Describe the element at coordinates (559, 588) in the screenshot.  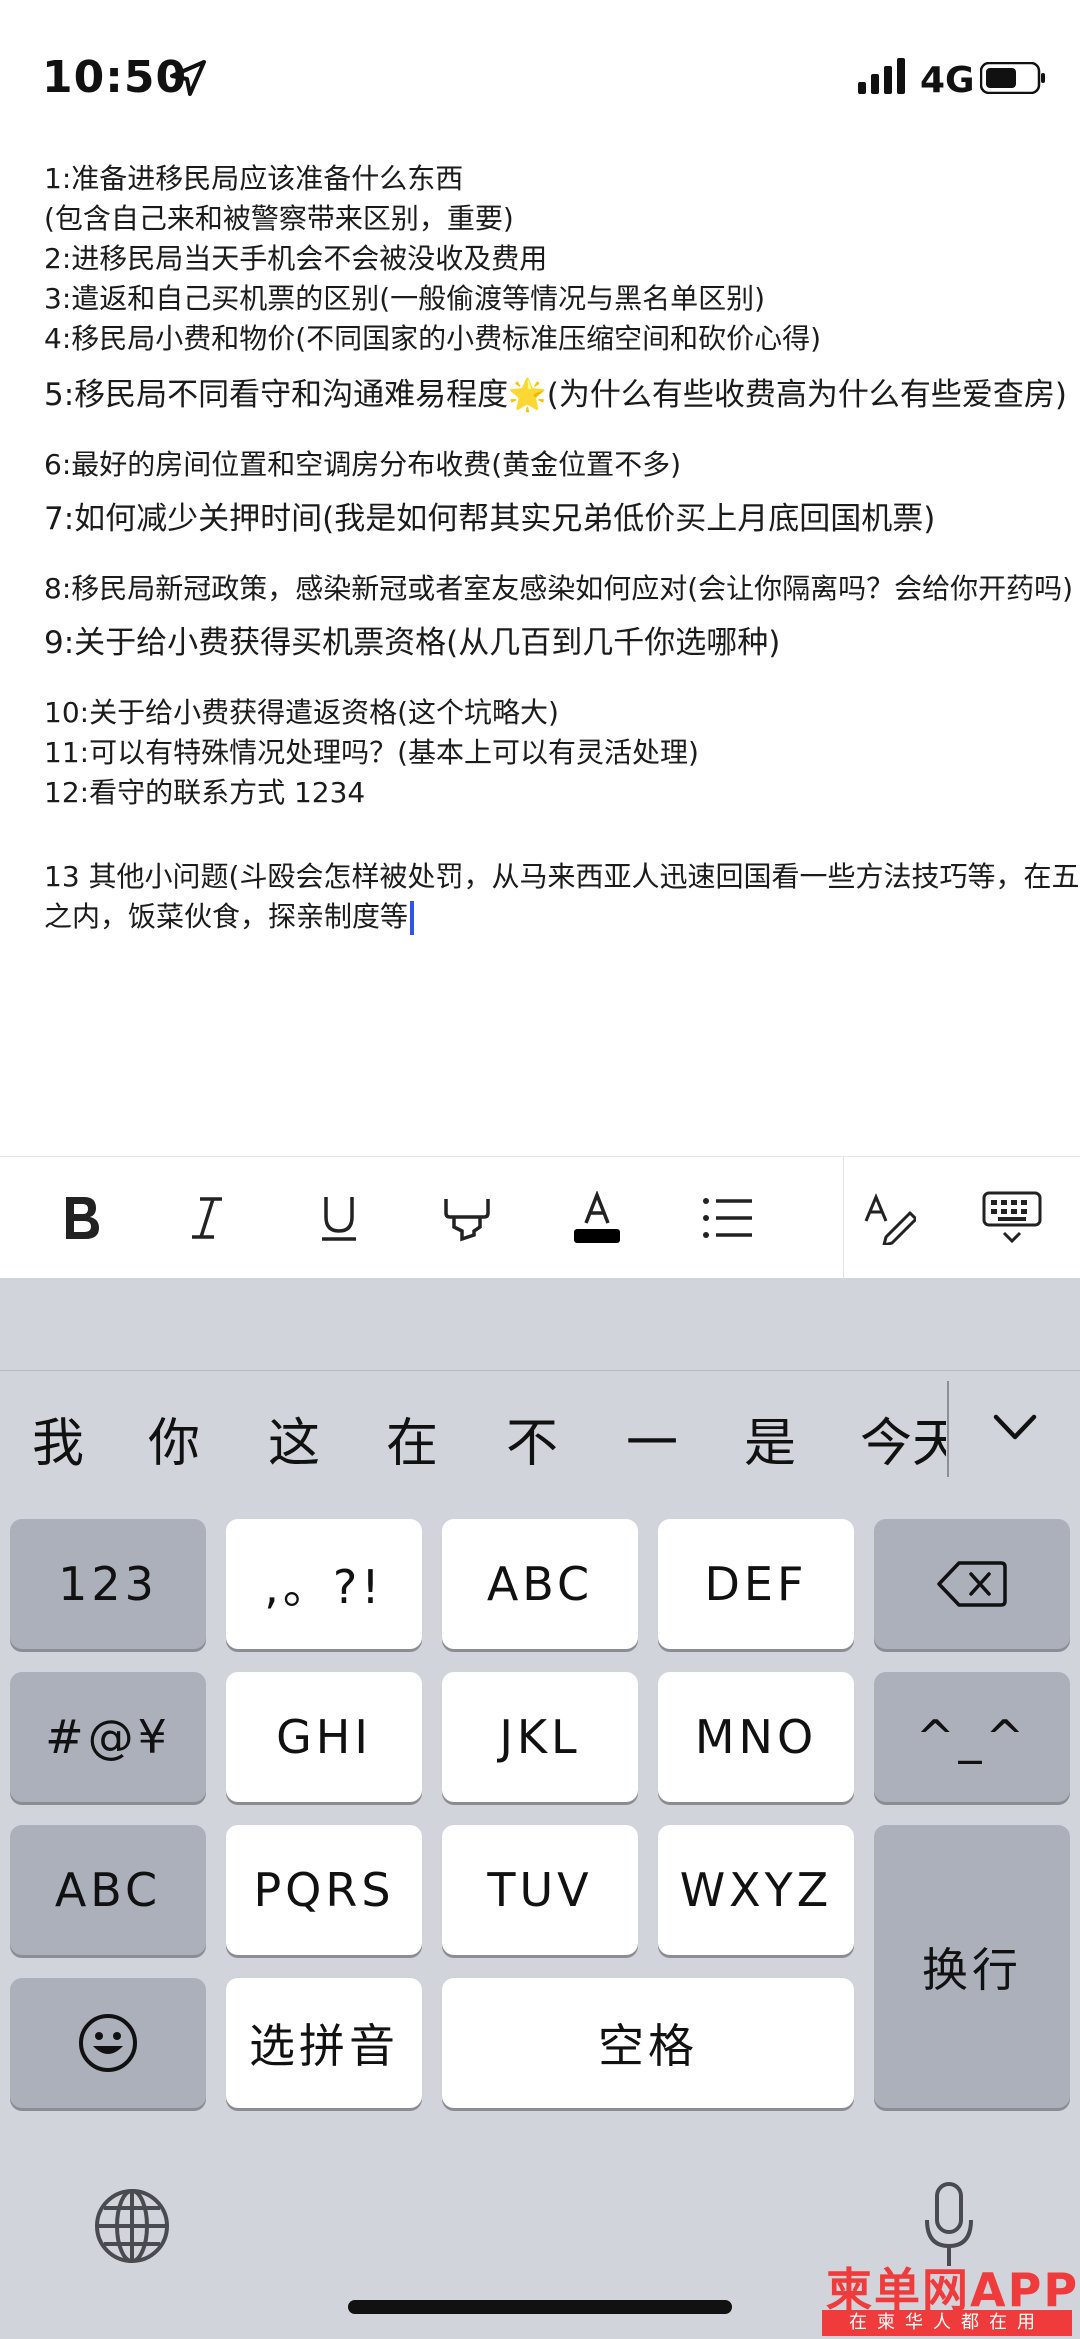
I see `doc-line: 8:移民局新冠政策，感染新冠或者室友感染如何应对(会让你隔离吗？会给你开药吗)` at that location.